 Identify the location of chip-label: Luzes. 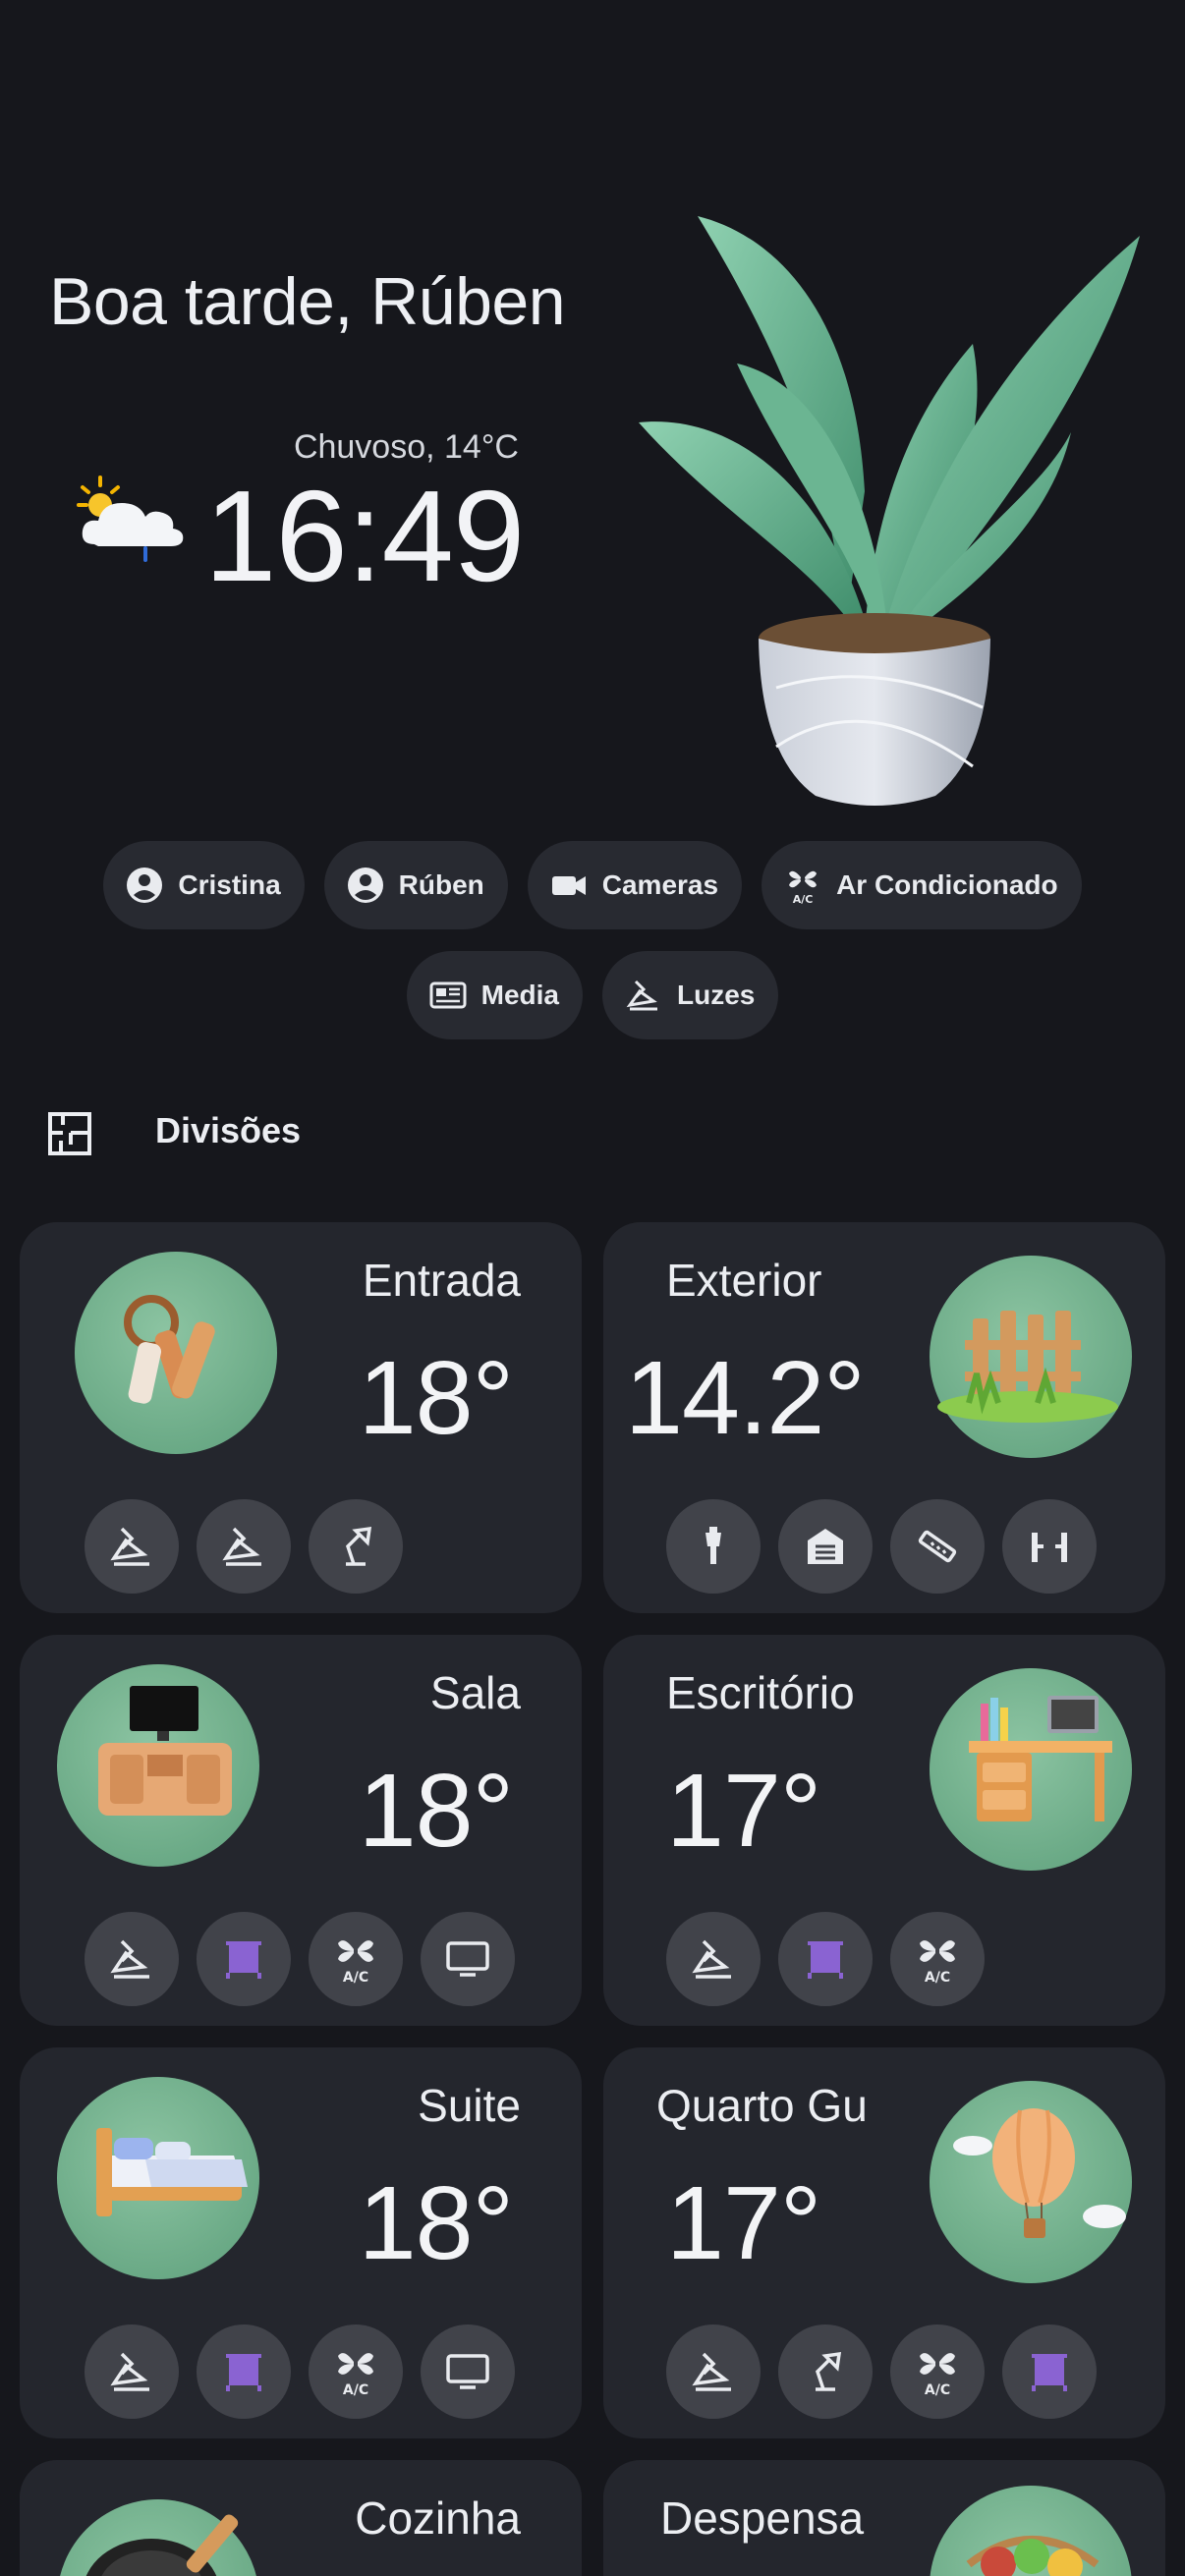
(717, 995).